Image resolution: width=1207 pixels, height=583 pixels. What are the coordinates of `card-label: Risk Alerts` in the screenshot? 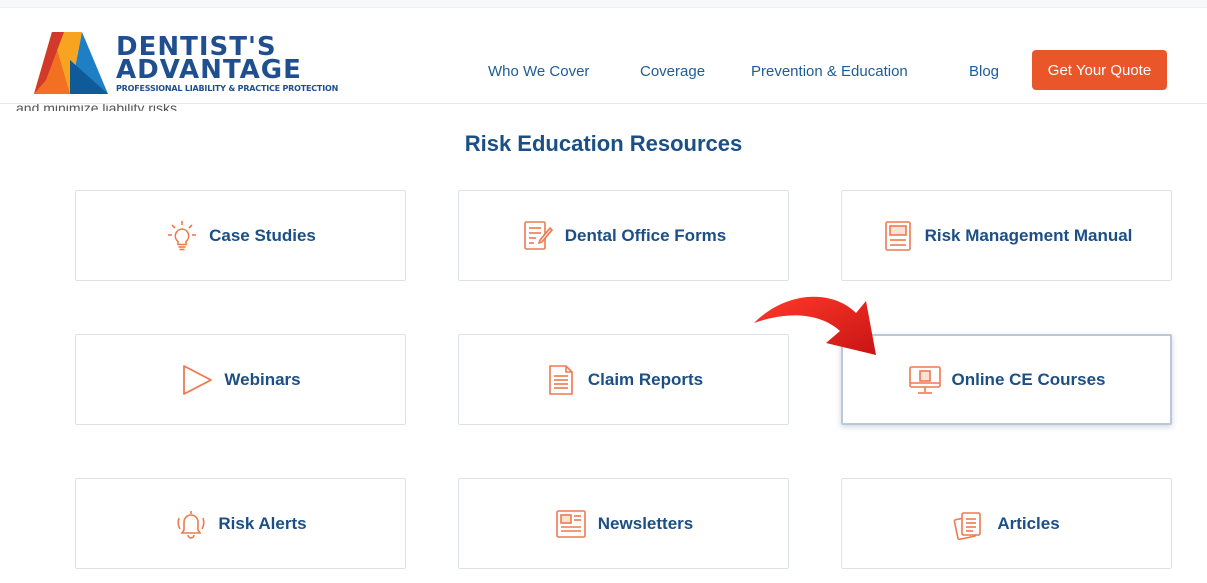 It's located at (262, 523).